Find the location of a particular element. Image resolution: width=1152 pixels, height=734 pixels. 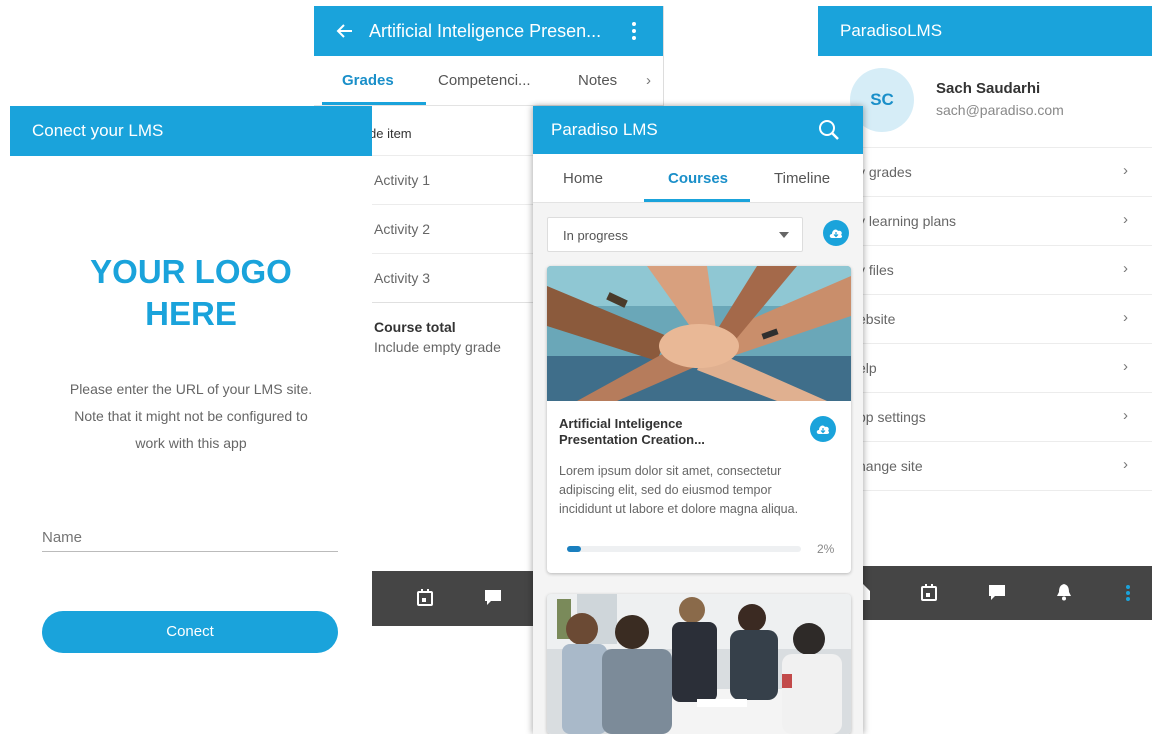

course-image-hands is located at coordinates (699, 333).